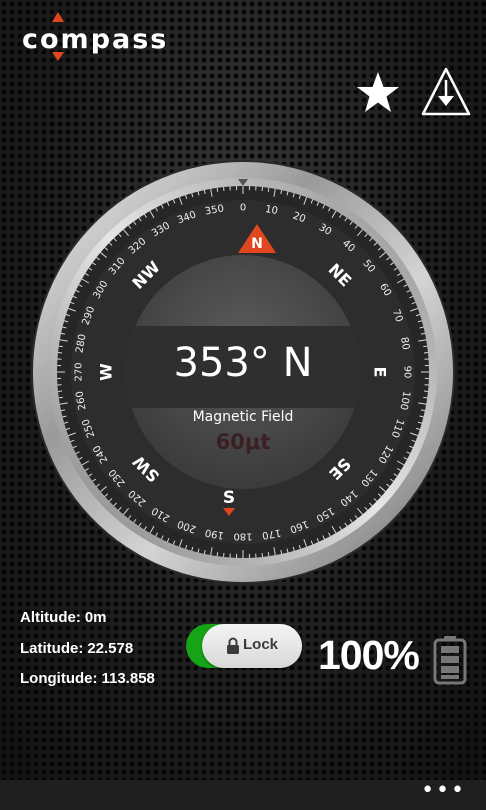 This screenshot has height=810, width=486. I want to click on heading-readout: 353° N, so click(243, 363).